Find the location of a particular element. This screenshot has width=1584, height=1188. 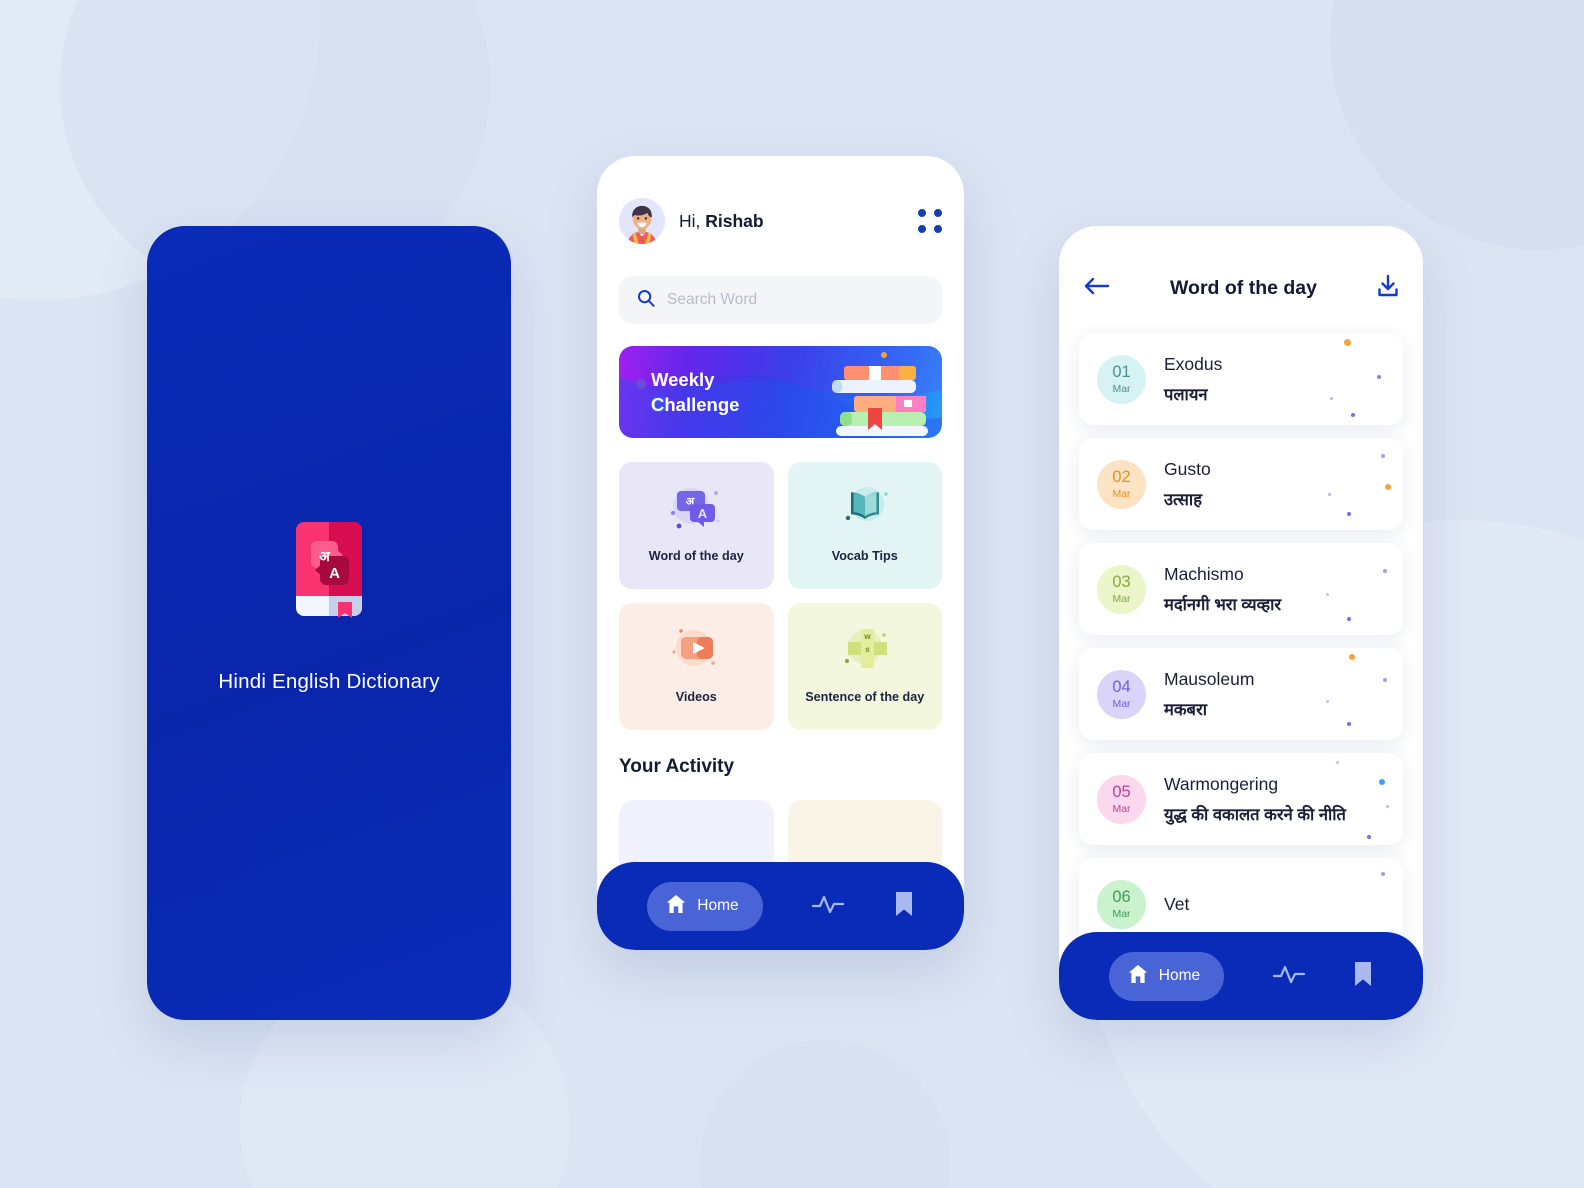

date-day: 02 is located at coordinates (1121, 477).